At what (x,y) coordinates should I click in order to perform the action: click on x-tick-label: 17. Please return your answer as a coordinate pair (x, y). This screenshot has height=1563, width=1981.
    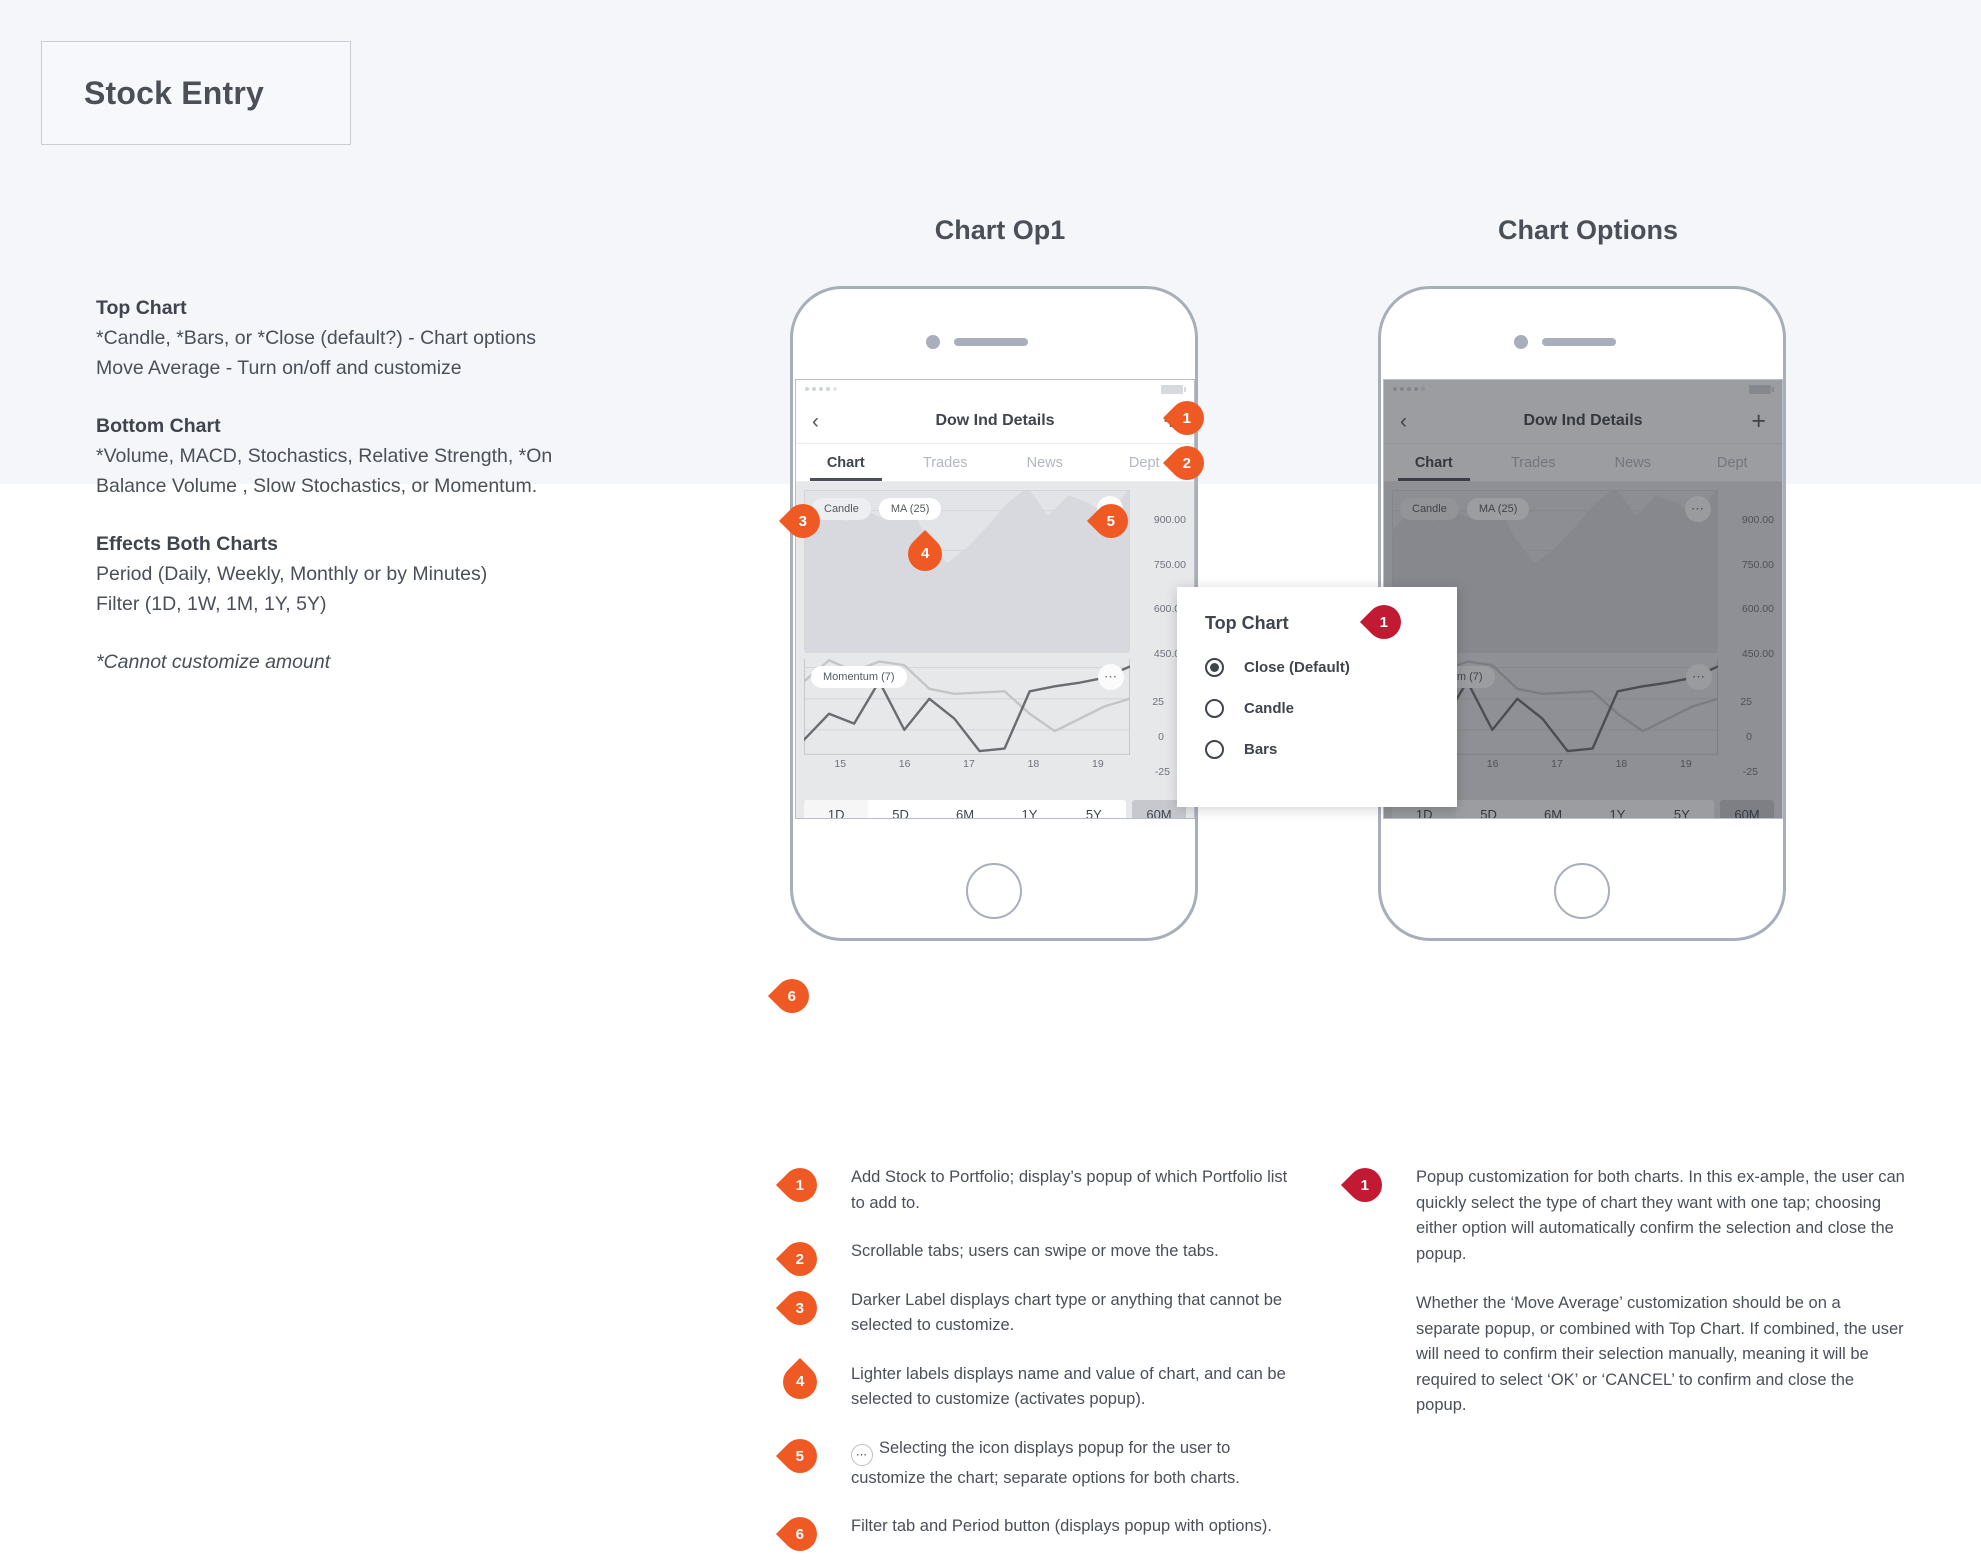
    Looking at the image, I should click on (1557, 764).